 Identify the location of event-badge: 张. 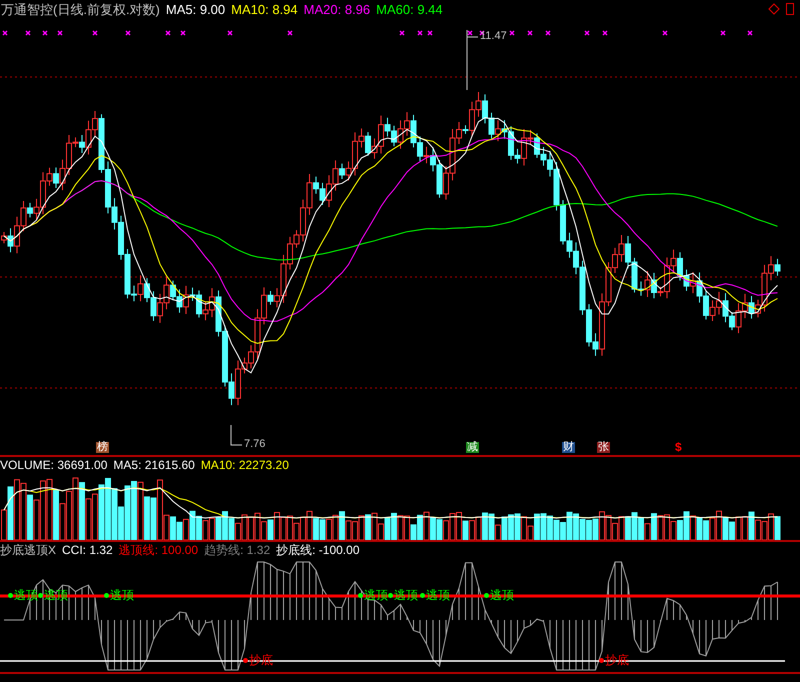
(603, 447).